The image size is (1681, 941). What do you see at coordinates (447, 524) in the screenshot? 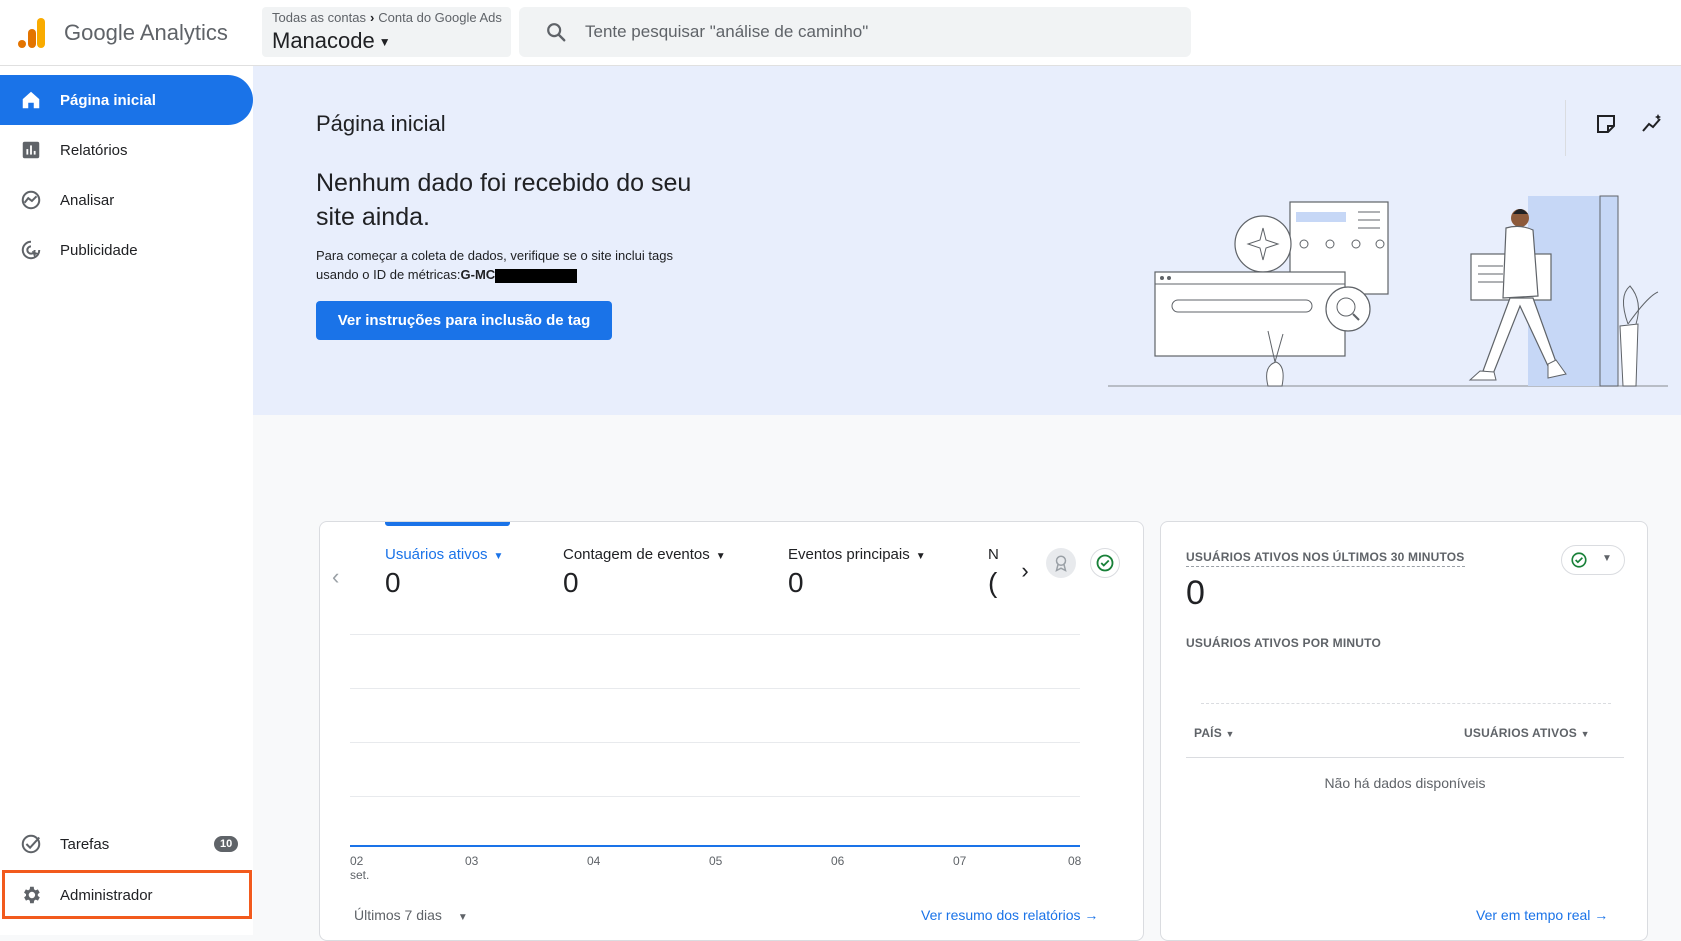
I see `selected-tab-indicator` at bounding box center [447, 524].